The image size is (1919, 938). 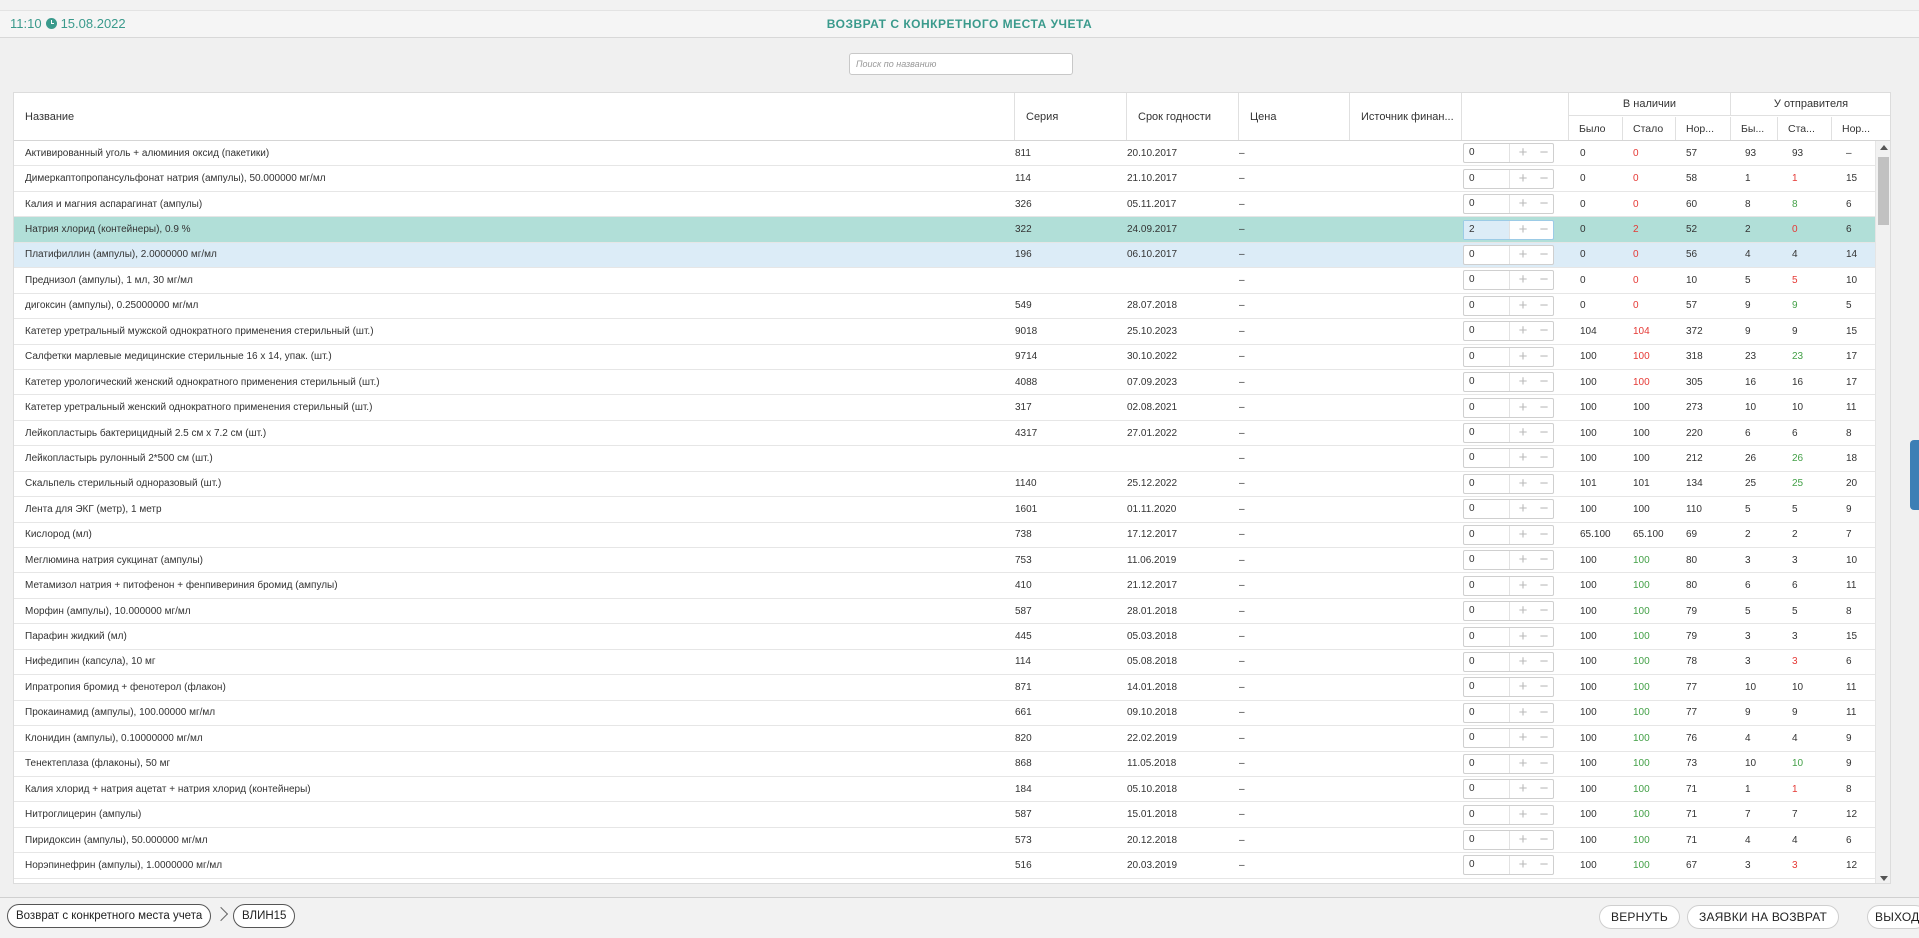 I want to click on quantity-stepper: 2 + −, so click(x=1508, y=229).